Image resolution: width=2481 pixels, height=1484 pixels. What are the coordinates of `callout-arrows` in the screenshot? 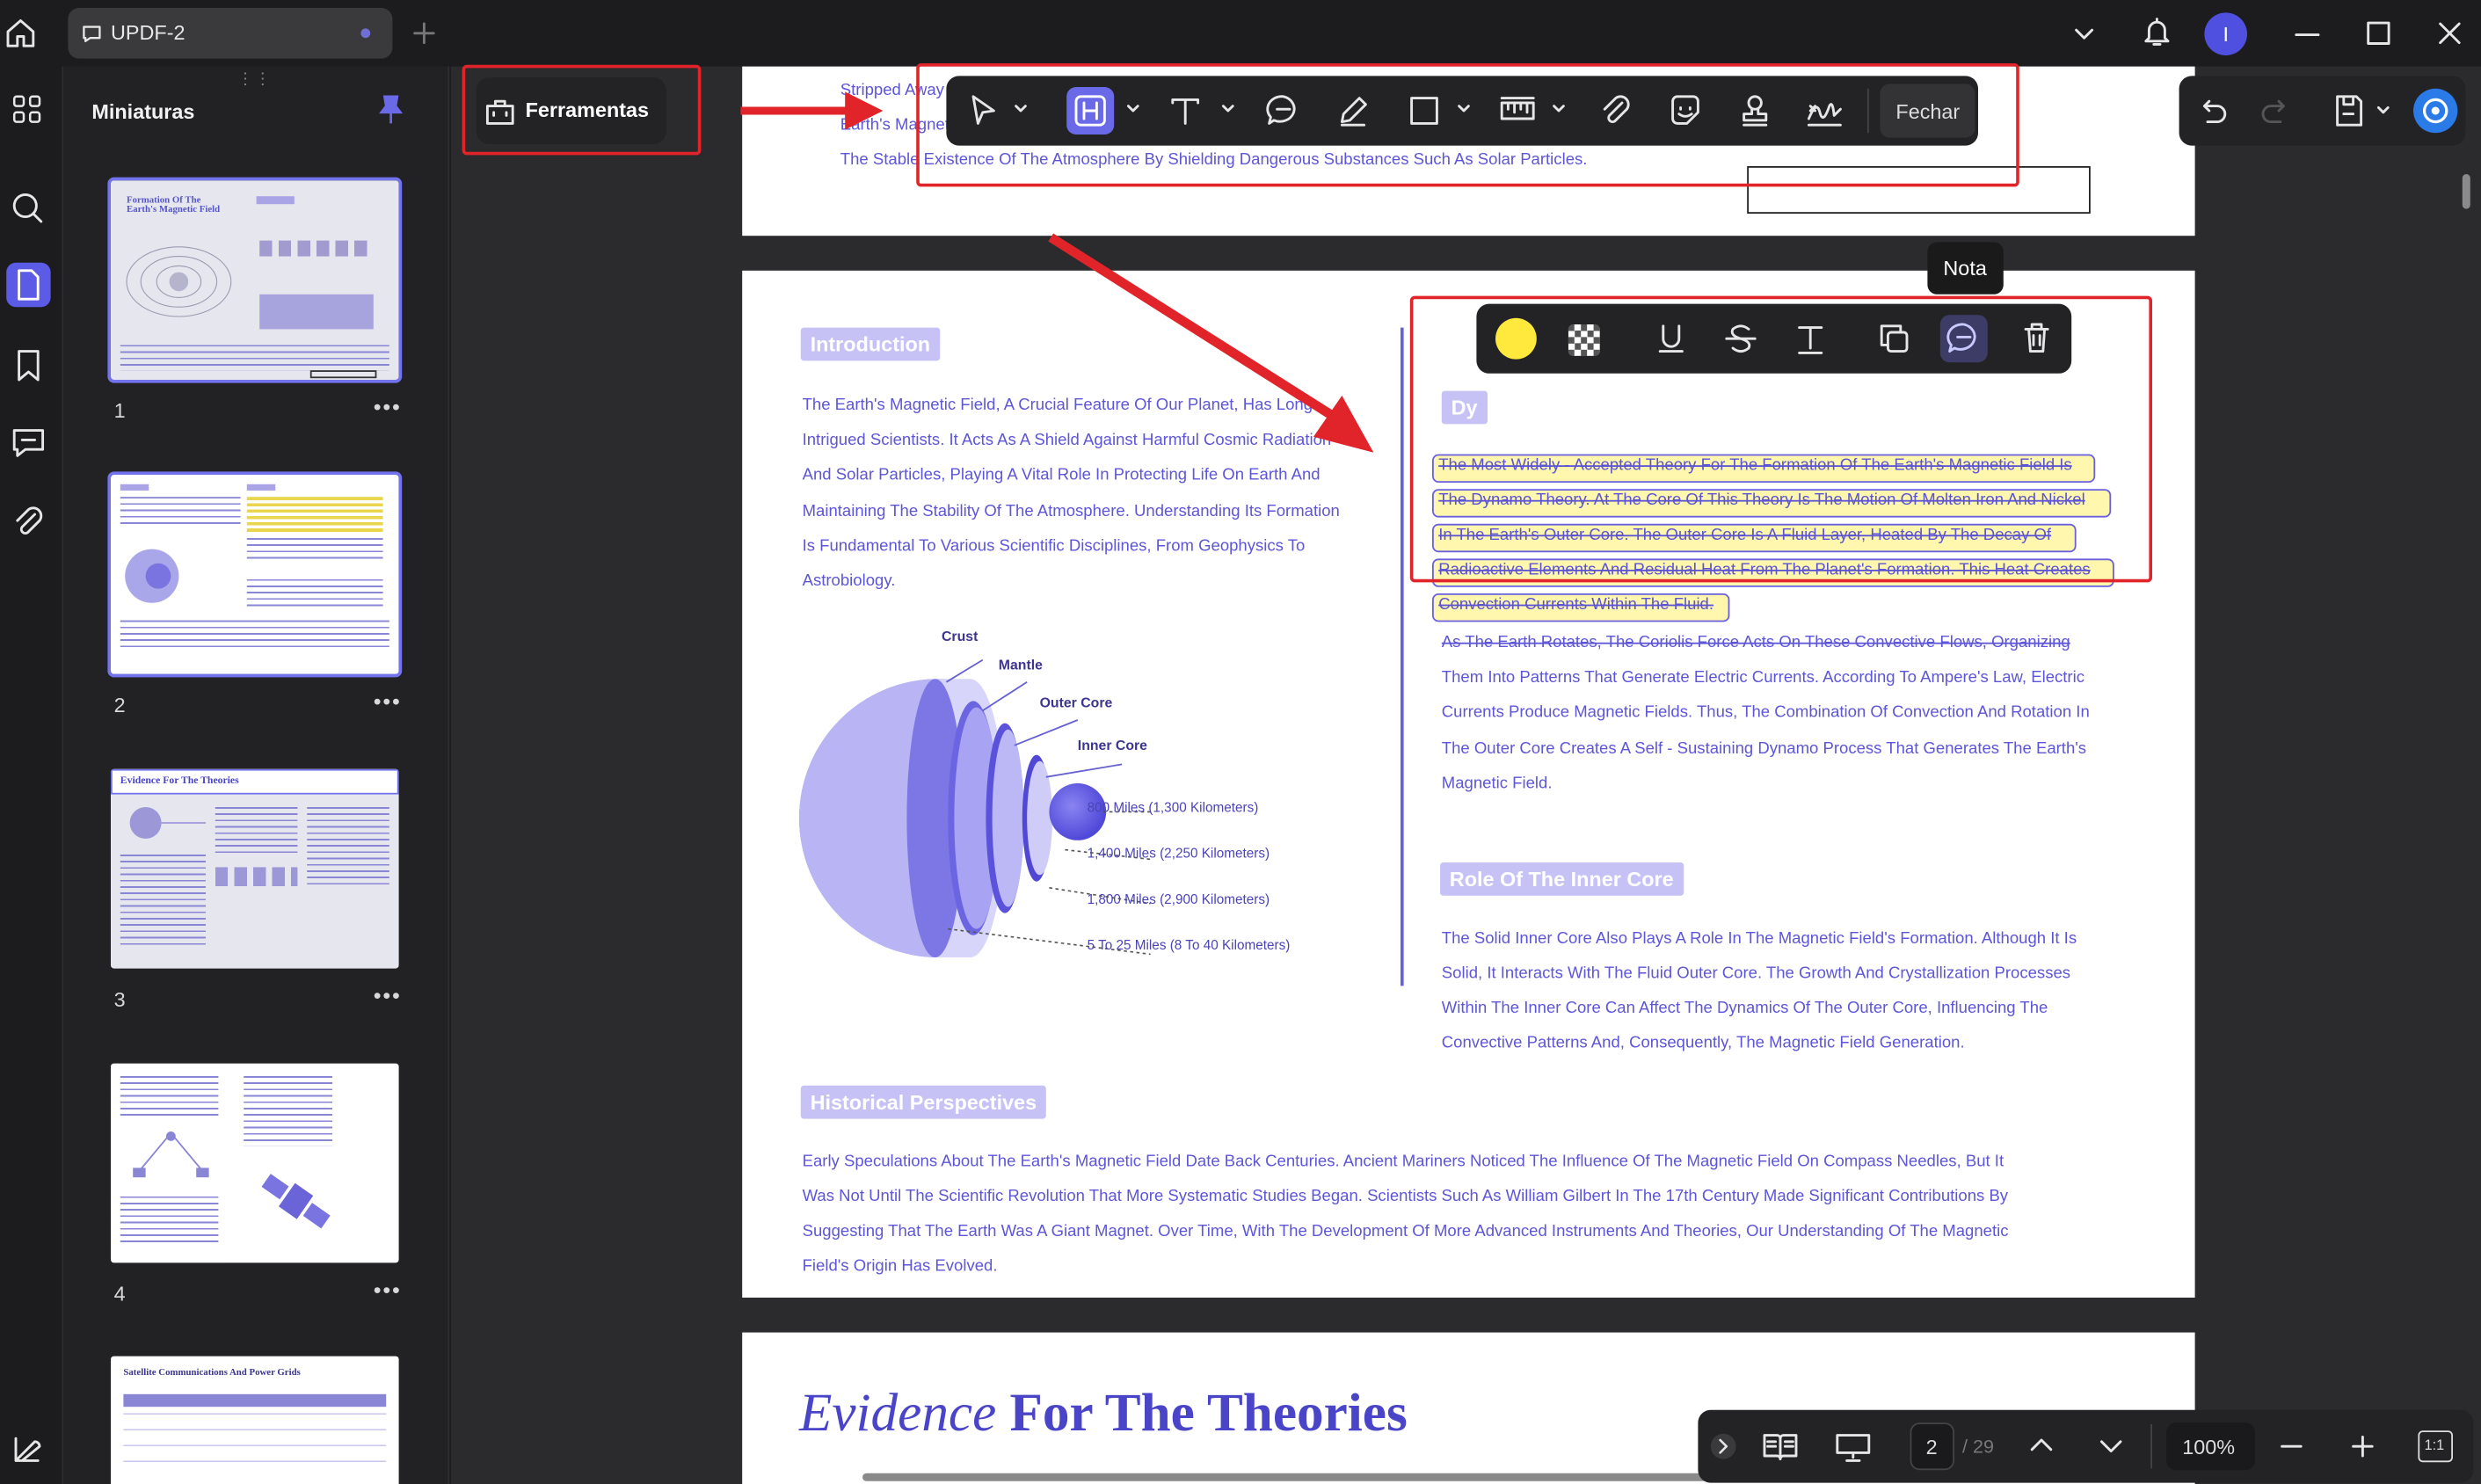 It's located at (1057, 272).